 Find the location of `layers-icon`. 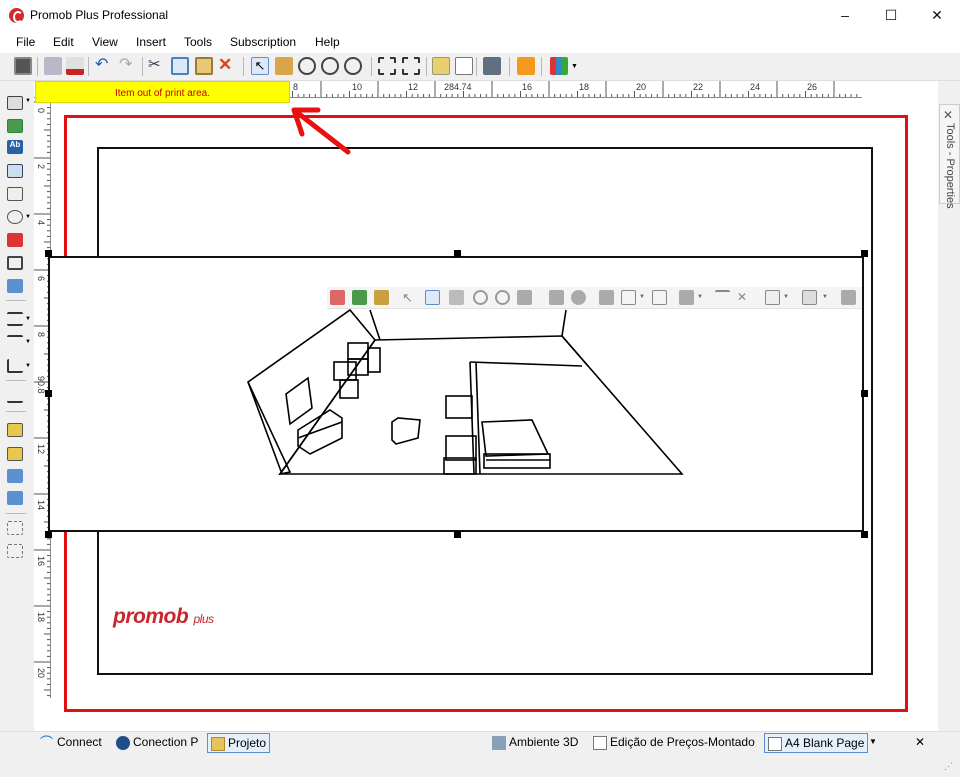

layers-icon is located at coordinates (556, 297).